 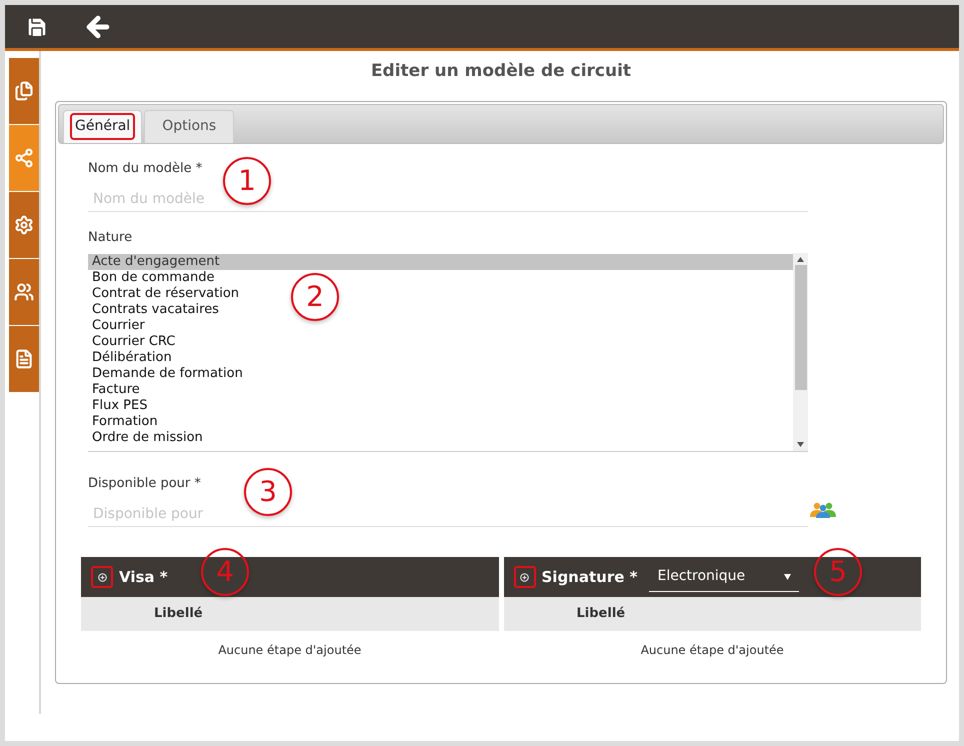 I want to click on list-option: Contrat de réservation, so click(x=166, y=294).